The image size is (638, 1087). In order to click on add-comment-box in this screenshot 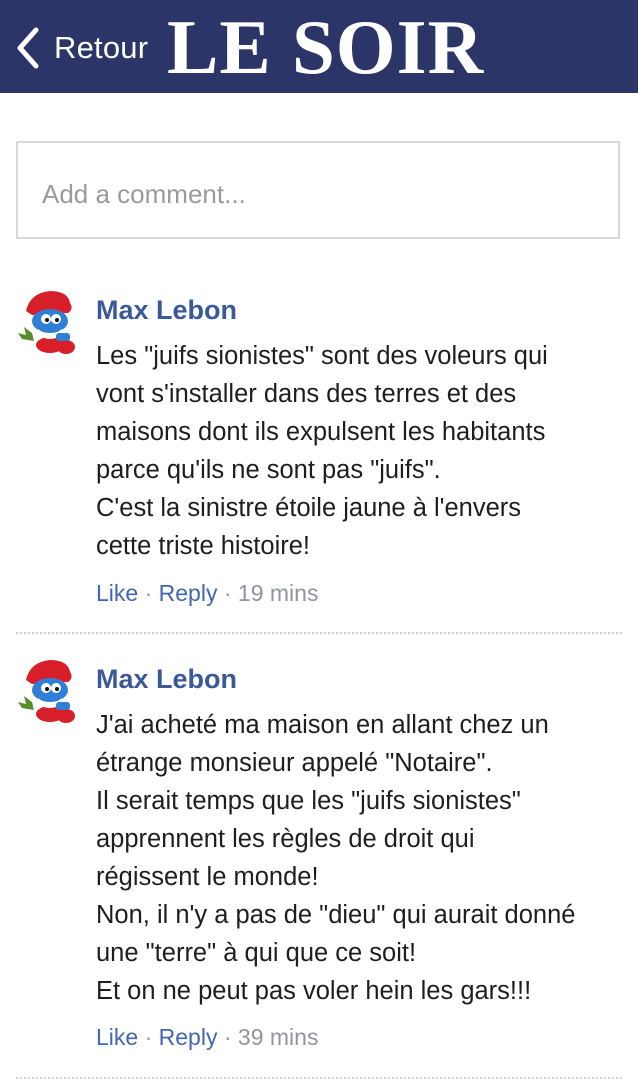, I will do `click(318, 190)`.